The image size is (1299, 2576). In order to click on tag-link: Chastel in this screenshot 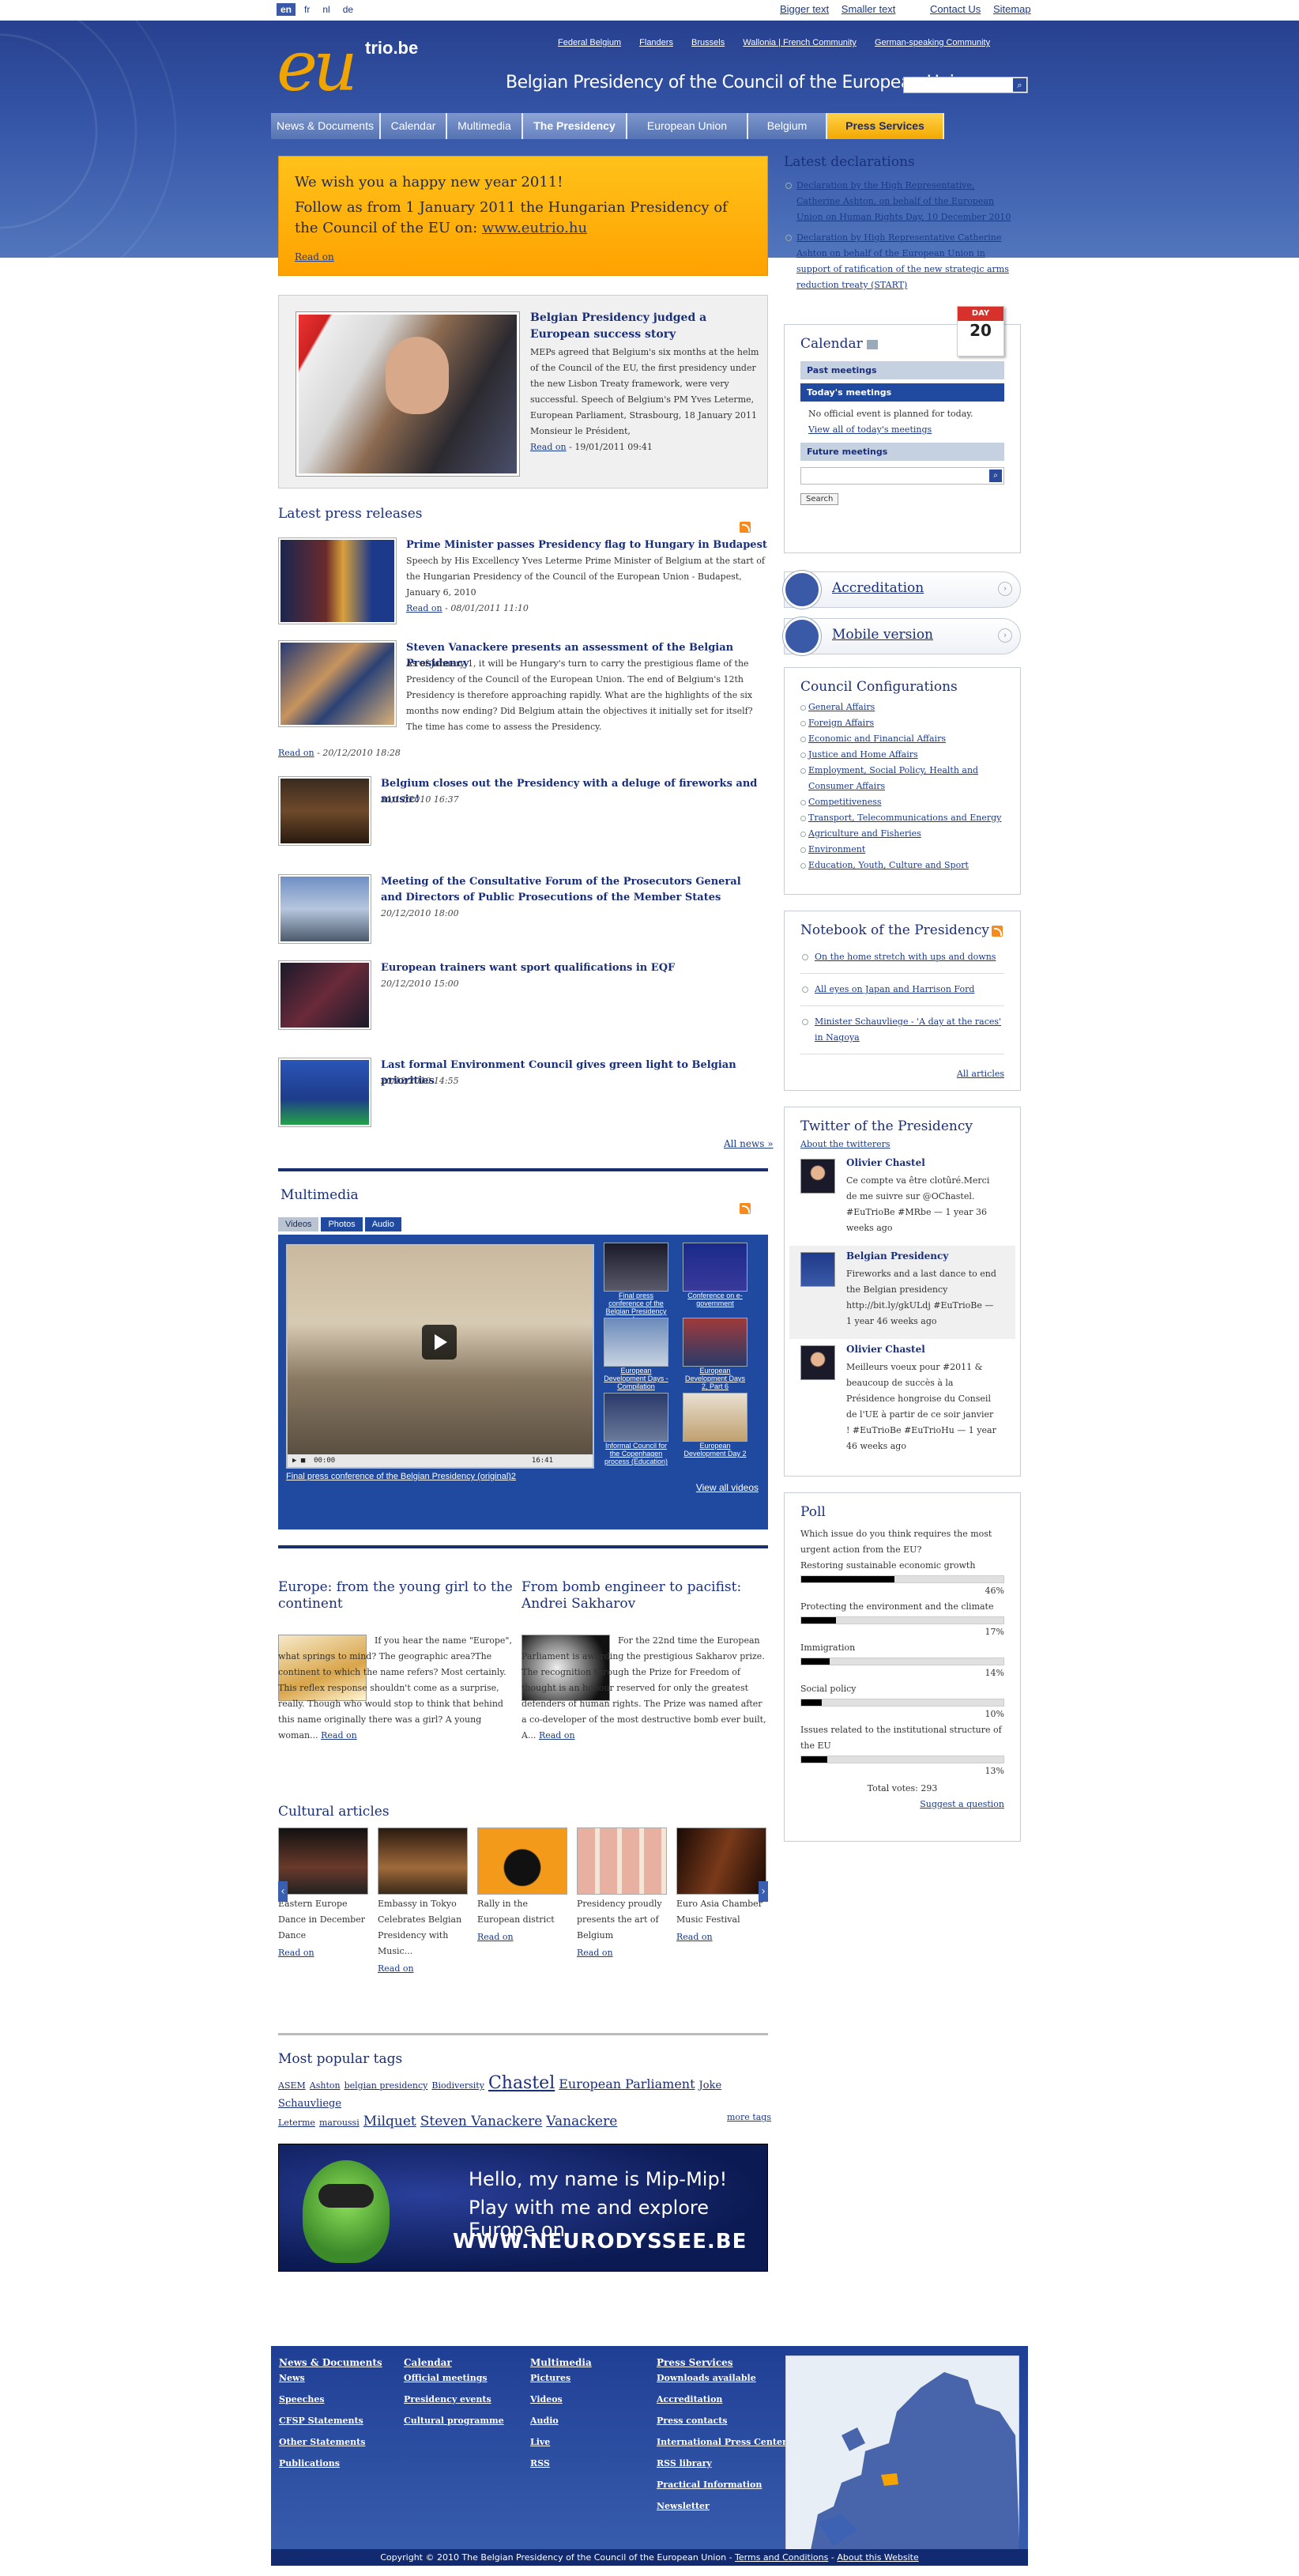, I will do `click(521, 2083)`.